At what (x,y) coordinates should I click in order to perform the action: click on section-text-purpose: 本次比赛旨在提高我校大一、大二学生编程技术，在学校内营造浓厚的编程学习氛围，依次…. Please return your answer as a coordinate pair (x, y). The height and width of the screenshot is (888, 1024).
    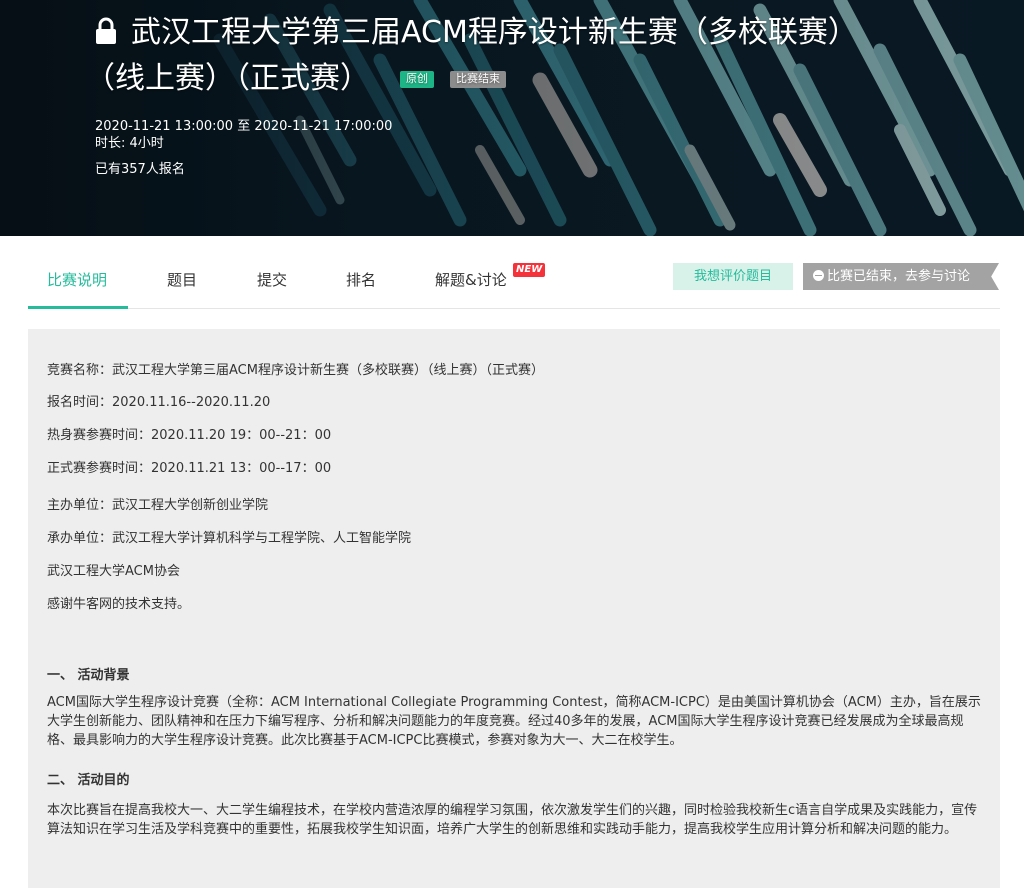
    Looking at the image, I should click on (512, 820).